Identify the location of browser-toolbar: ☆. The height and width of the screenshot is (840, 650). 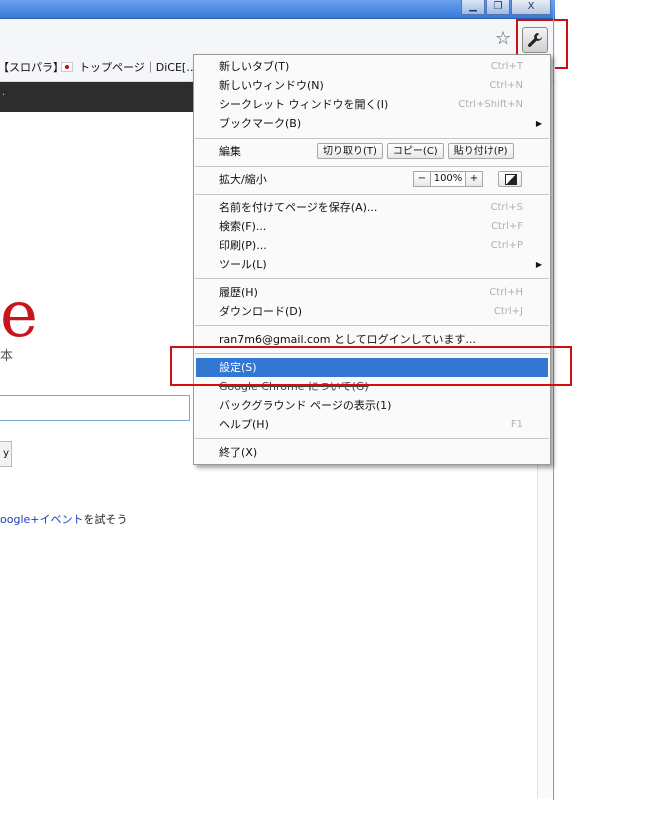
(277, 38).